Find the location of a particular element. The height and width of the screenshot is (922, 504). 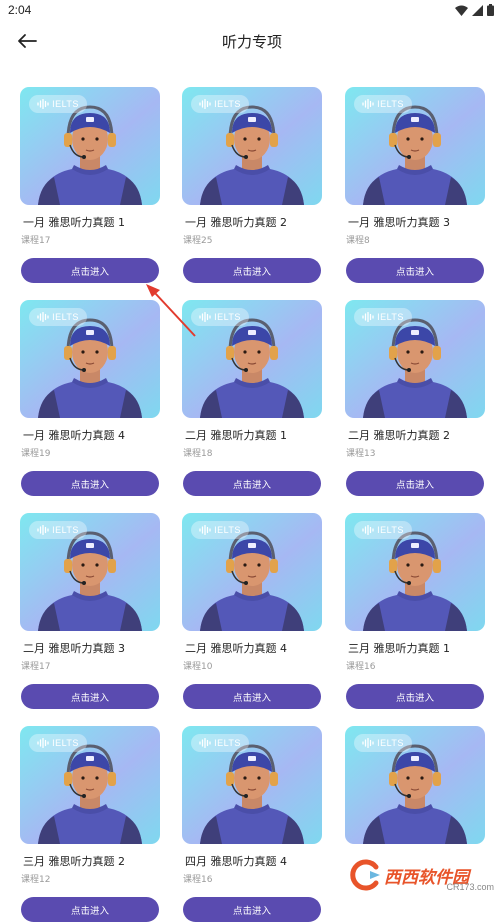

course-title: 一月 雅思听力真题 2 is located at coordinates (236, 222).